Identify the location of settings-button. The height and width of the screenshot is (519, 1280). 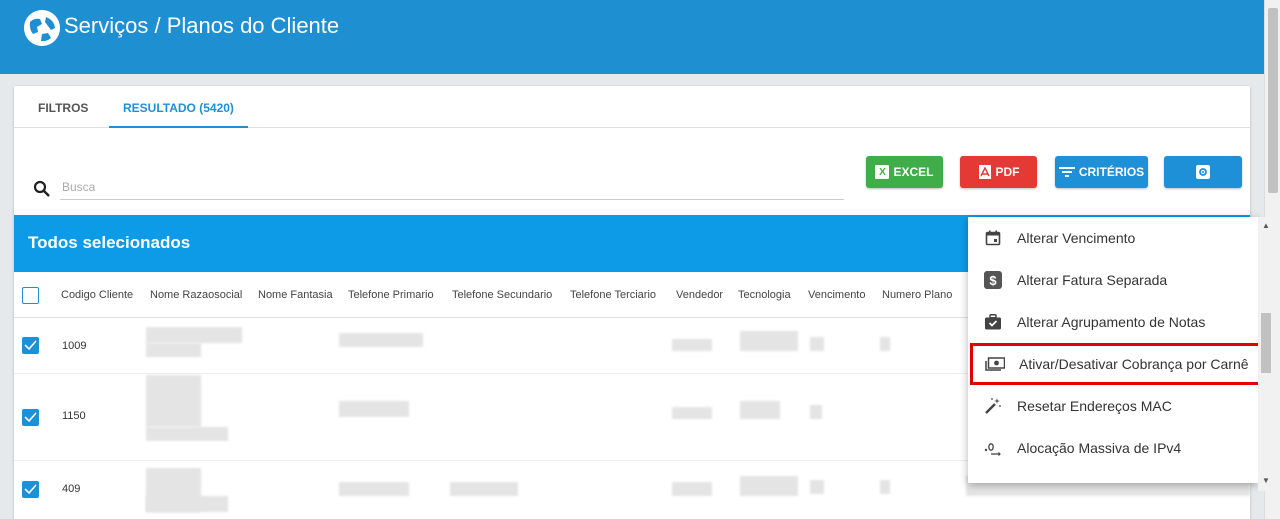
(1203, 172).